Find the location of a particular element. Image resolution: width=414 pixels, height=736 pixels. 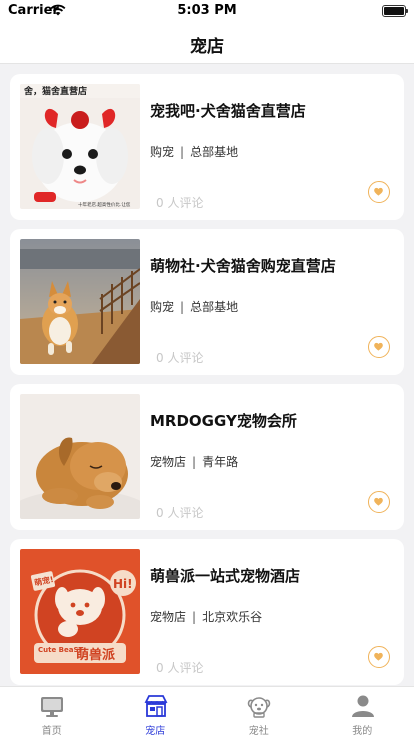

tab-store: 宠店 is located at coordinates (156, 711).